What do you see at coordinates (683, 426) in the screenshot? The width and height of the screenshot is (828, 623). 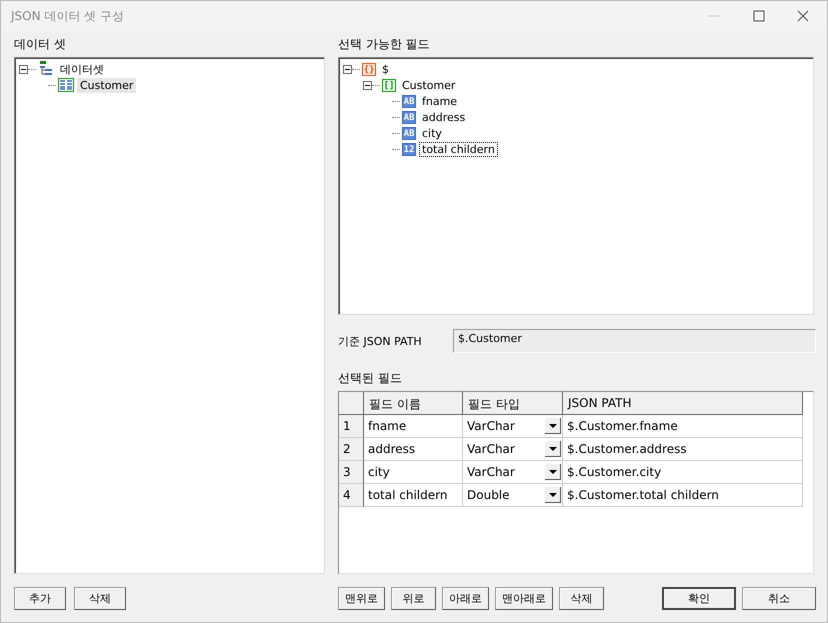 I see `table-cell: $.Customer.fname` at bounding box center [683, 426].